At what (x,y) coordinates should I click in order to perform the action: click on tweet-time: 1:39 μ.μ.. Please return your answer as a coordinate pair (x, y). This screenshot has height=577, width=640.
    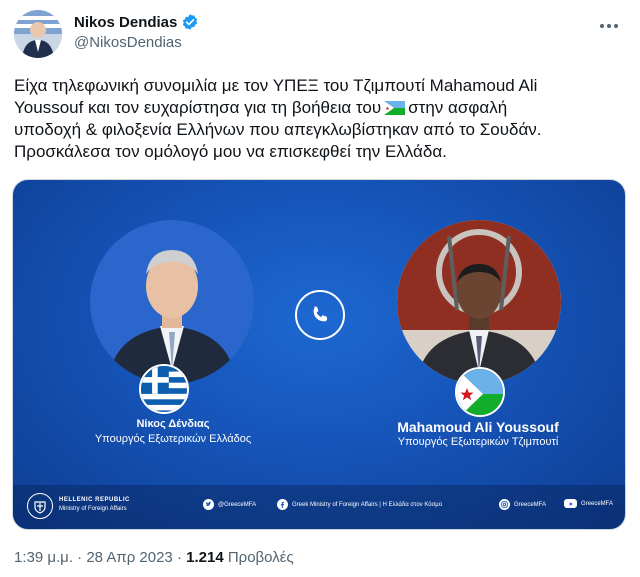
    Looking at the image, I should click on (43, 557).